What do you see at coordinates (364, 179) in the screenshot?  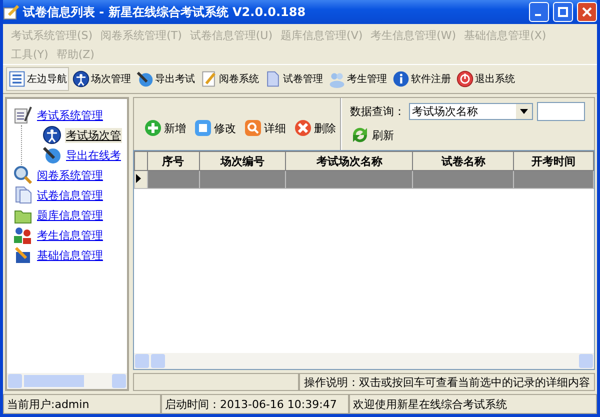 I see `table-row` at bounding box center [364, 179].